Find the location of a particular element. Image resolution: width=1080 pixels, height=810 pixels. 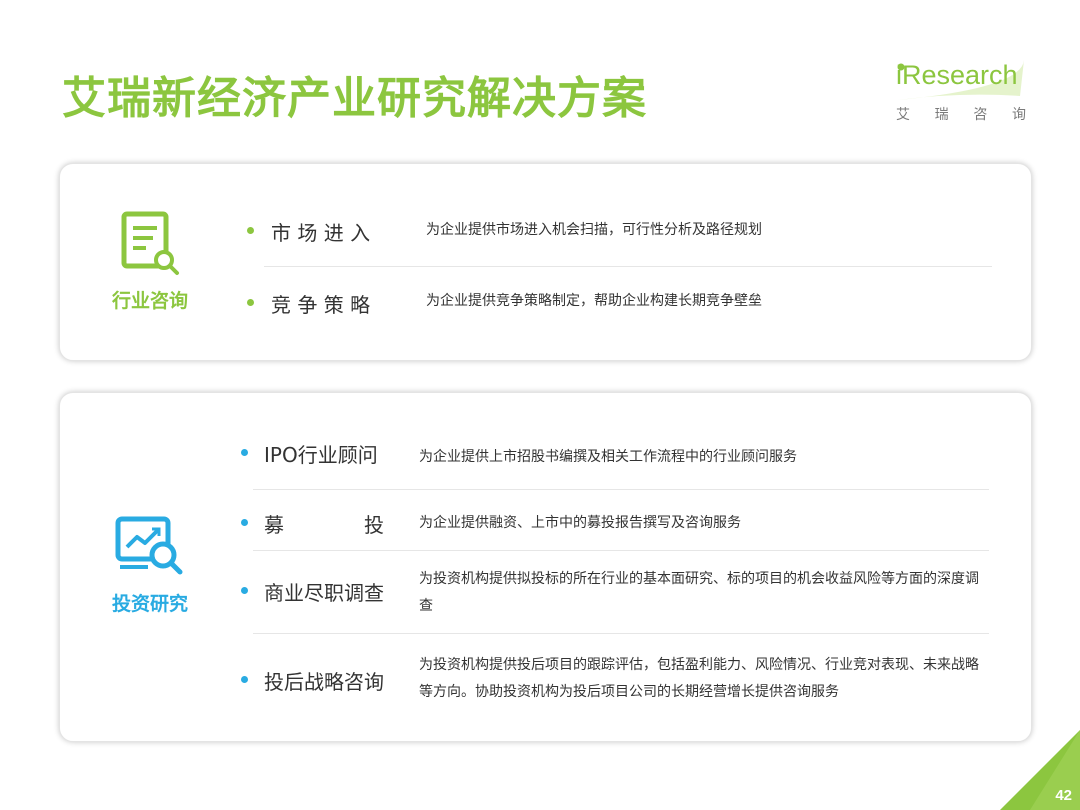

category-label: 投资研究 is located at coordinates (149, 604).